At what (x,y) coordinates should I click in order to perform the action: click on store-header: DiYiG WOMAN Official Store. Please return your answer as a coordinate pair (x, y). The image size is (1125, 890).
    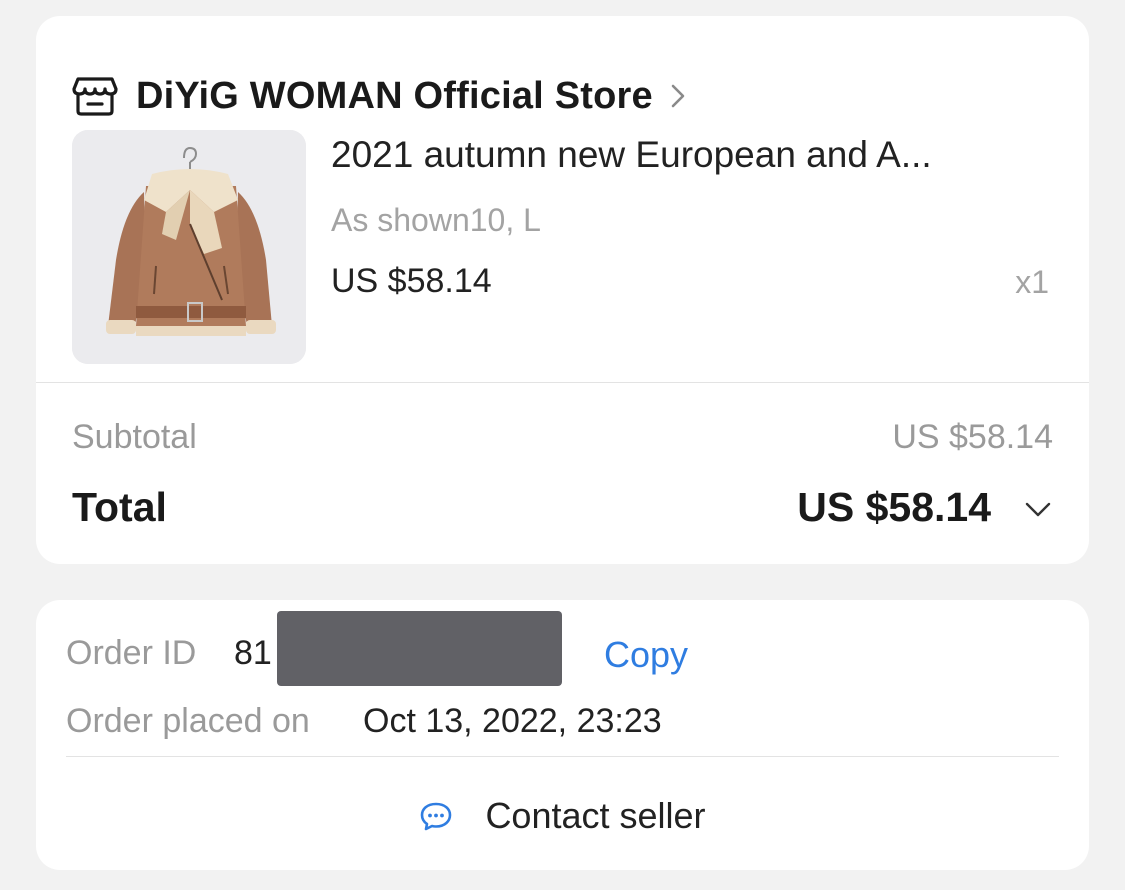
    Looking at the image, I should click on (379, 96).